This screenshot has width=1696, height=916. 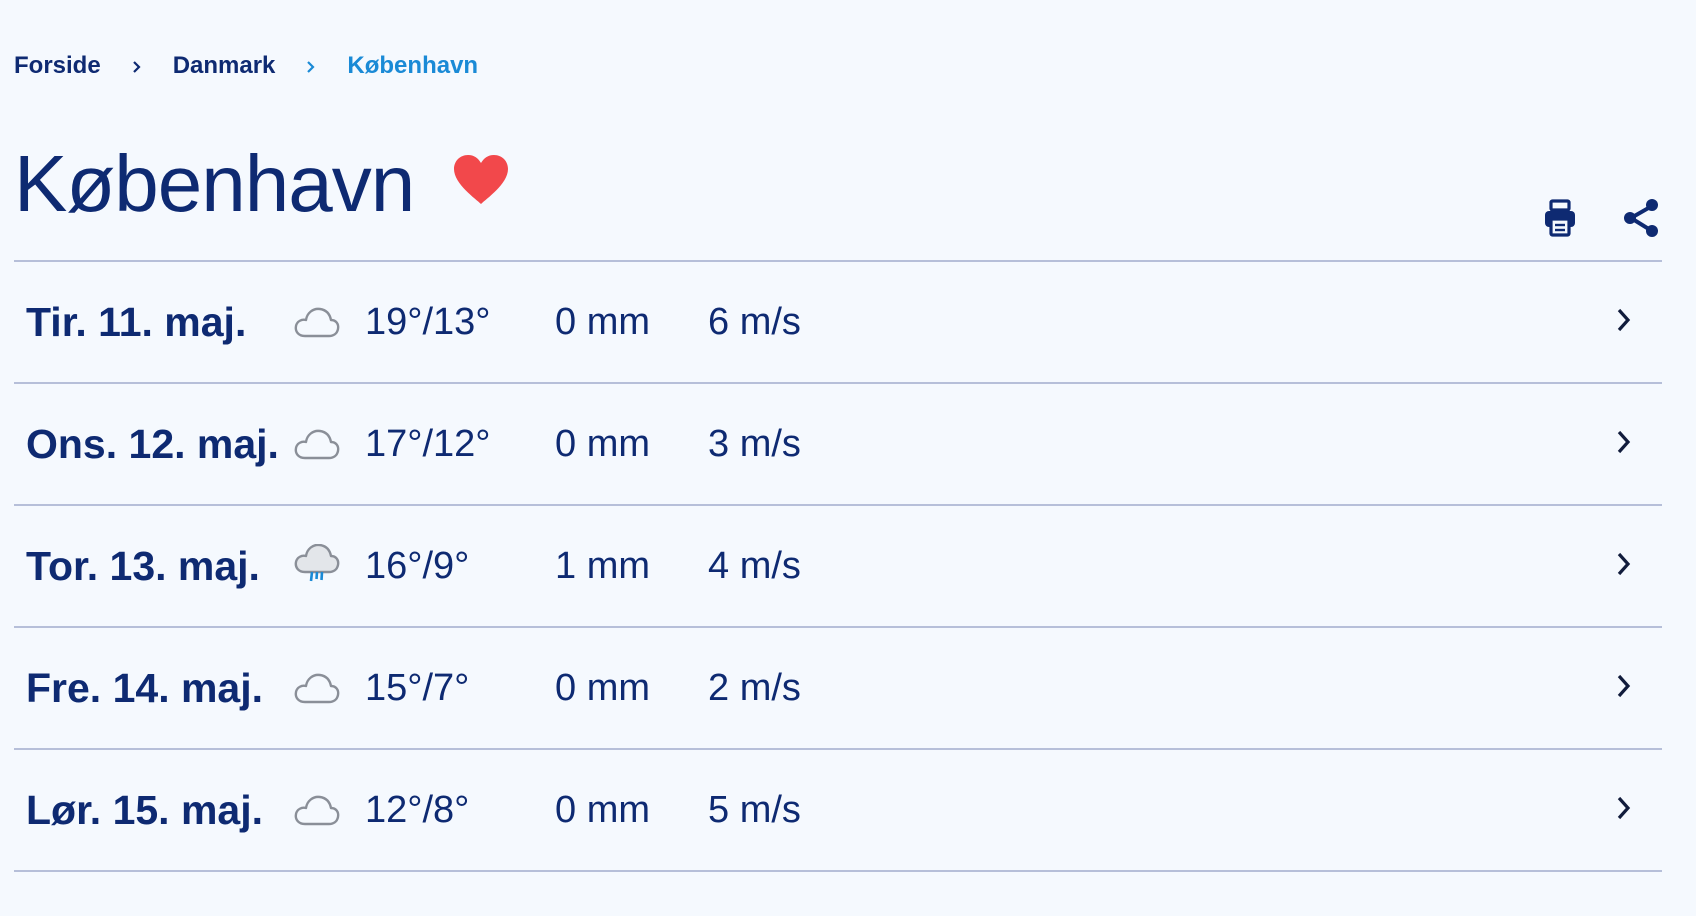 What do you see at coordinates (1579, 220) in the screenshot?
I see `toolbar` at bounding box center [1579, 220].